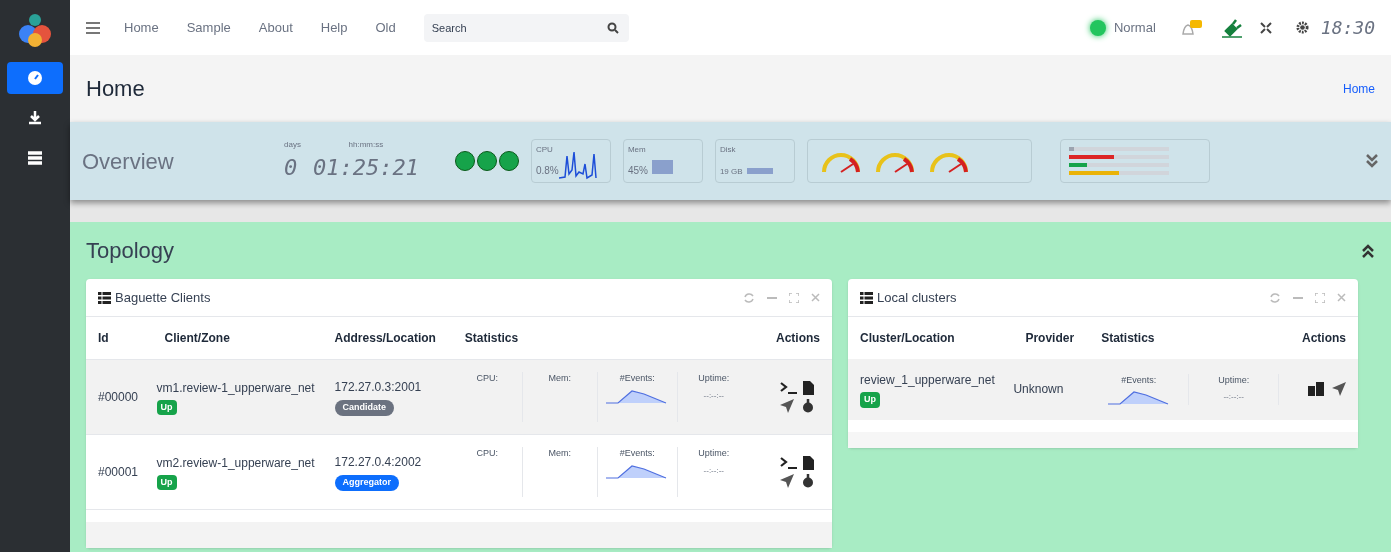 This screenshot has height=552, width=1391. What do you see at coordinates (1359, 88) in the screenshot?
I see `breadcrumb-link: Home` at bounding box center [1359, 88].